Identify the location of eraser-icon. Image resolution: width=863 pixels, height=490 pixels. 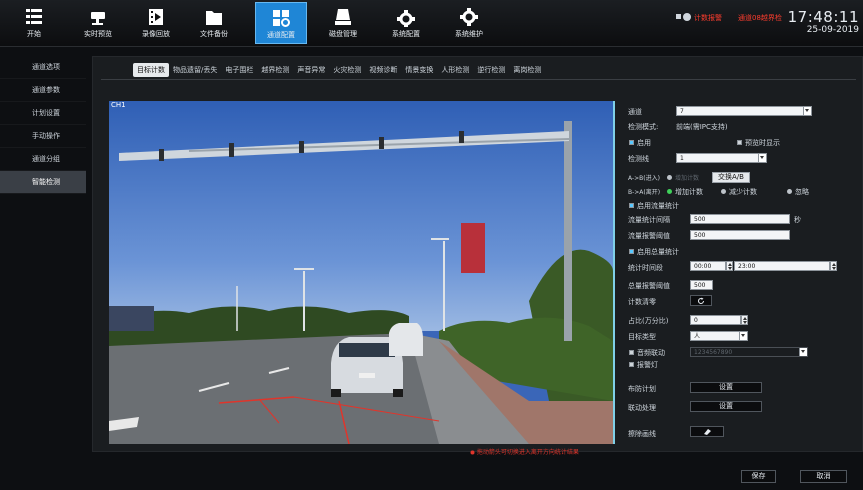
(707, 432).